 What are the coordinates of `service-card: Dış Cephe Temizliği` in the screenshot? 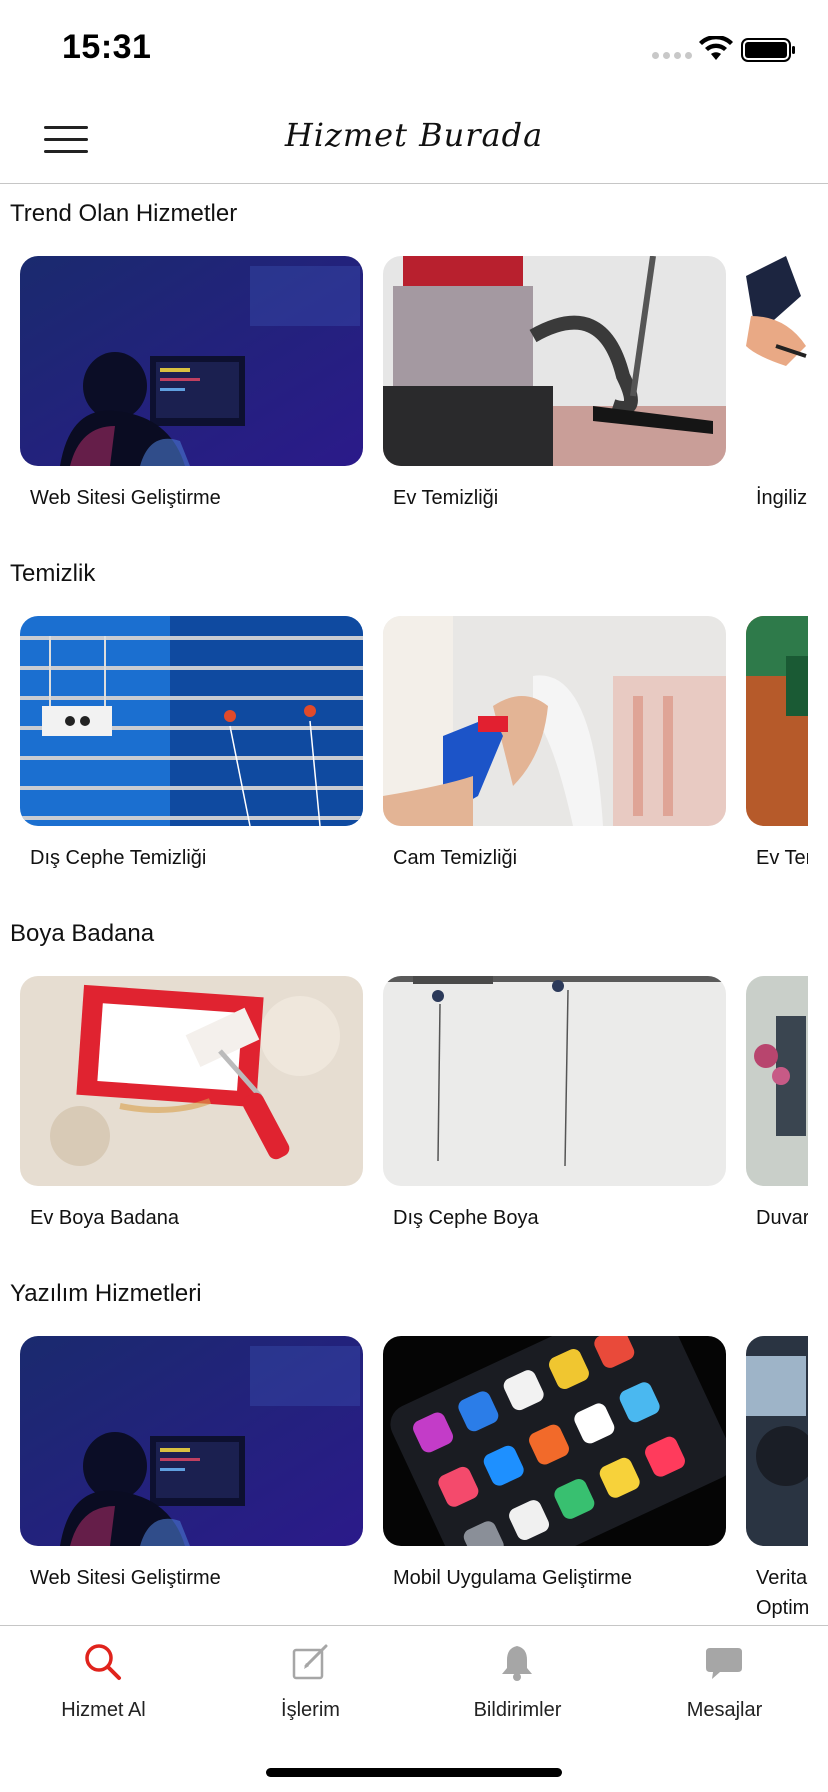 It's located at (191, 744).